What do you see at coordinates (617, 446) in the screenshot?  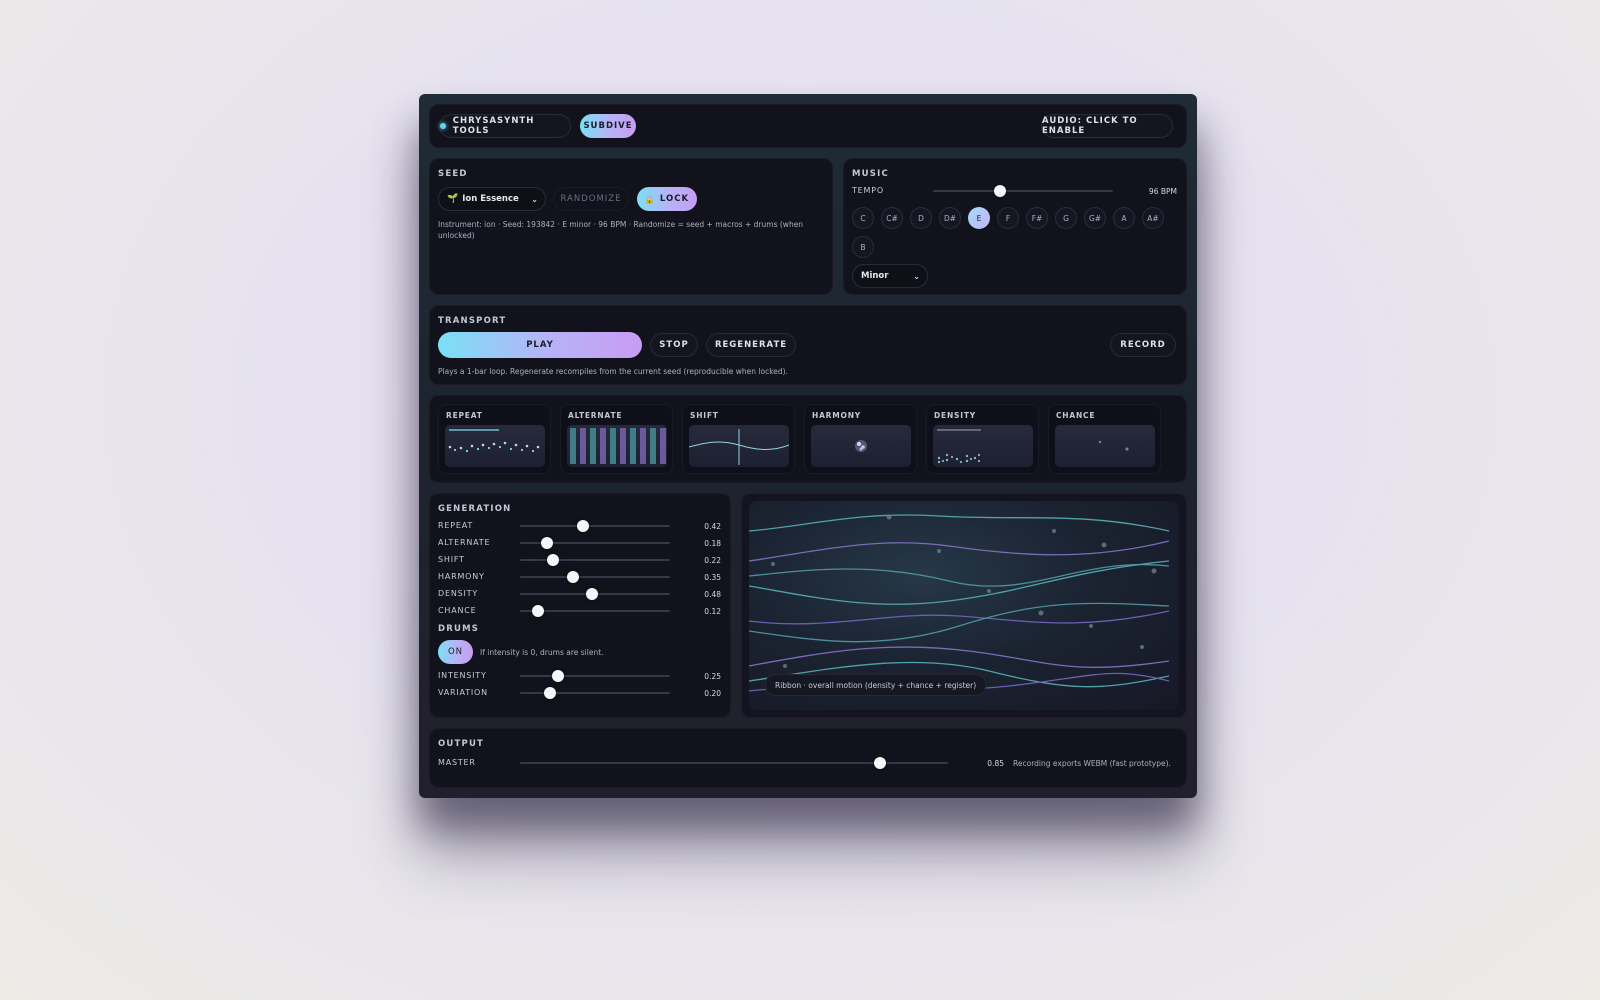 I see `alternate-visual` at bounding box center [617, 446].